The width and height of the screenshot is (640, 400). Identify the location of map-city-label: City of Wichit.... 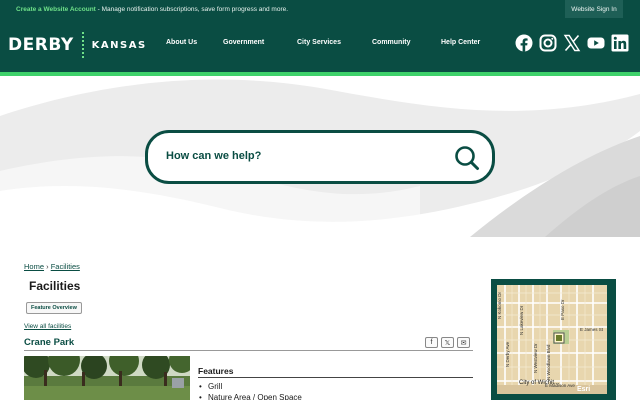
(539, 383).